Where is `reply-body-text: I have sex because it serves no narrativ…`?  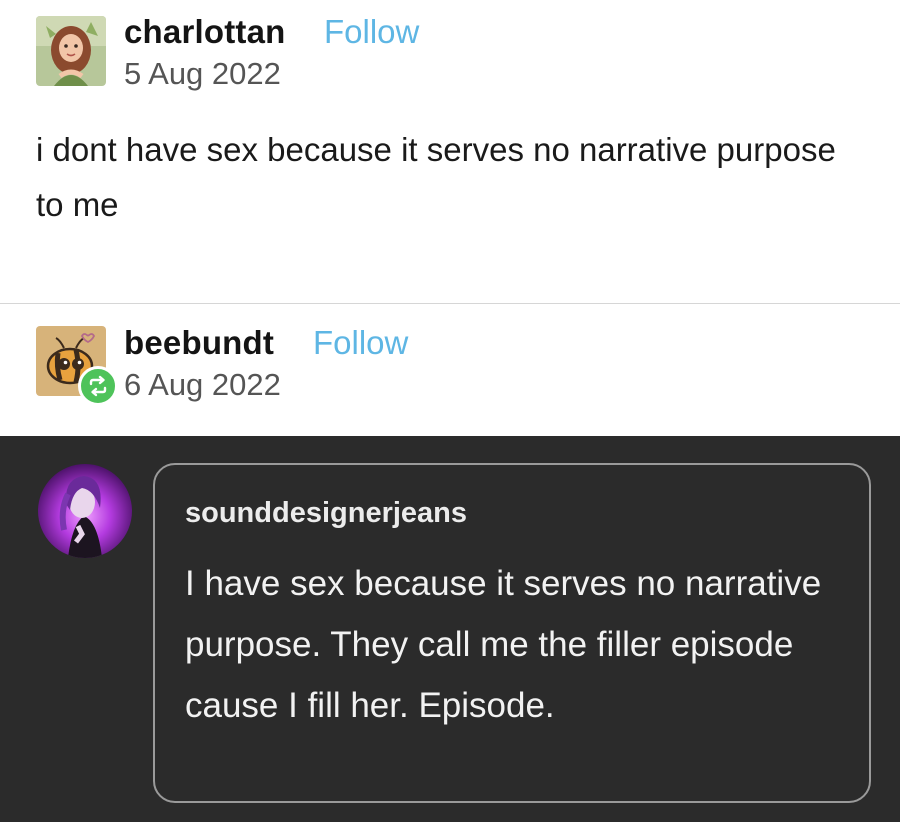
reply-body-text: I have sex because it serves no narrativ… is located at coordinates (503, 644).